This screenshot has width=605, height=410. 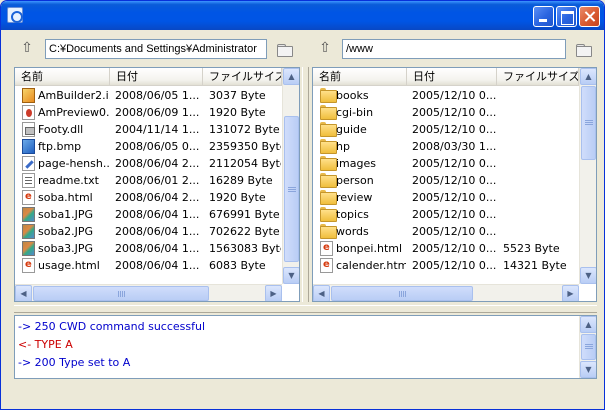 What do you see at coordinates (285, 49) in the screenshot?
I see `local-browse-folder-icon` at bounding box center [285, 49].